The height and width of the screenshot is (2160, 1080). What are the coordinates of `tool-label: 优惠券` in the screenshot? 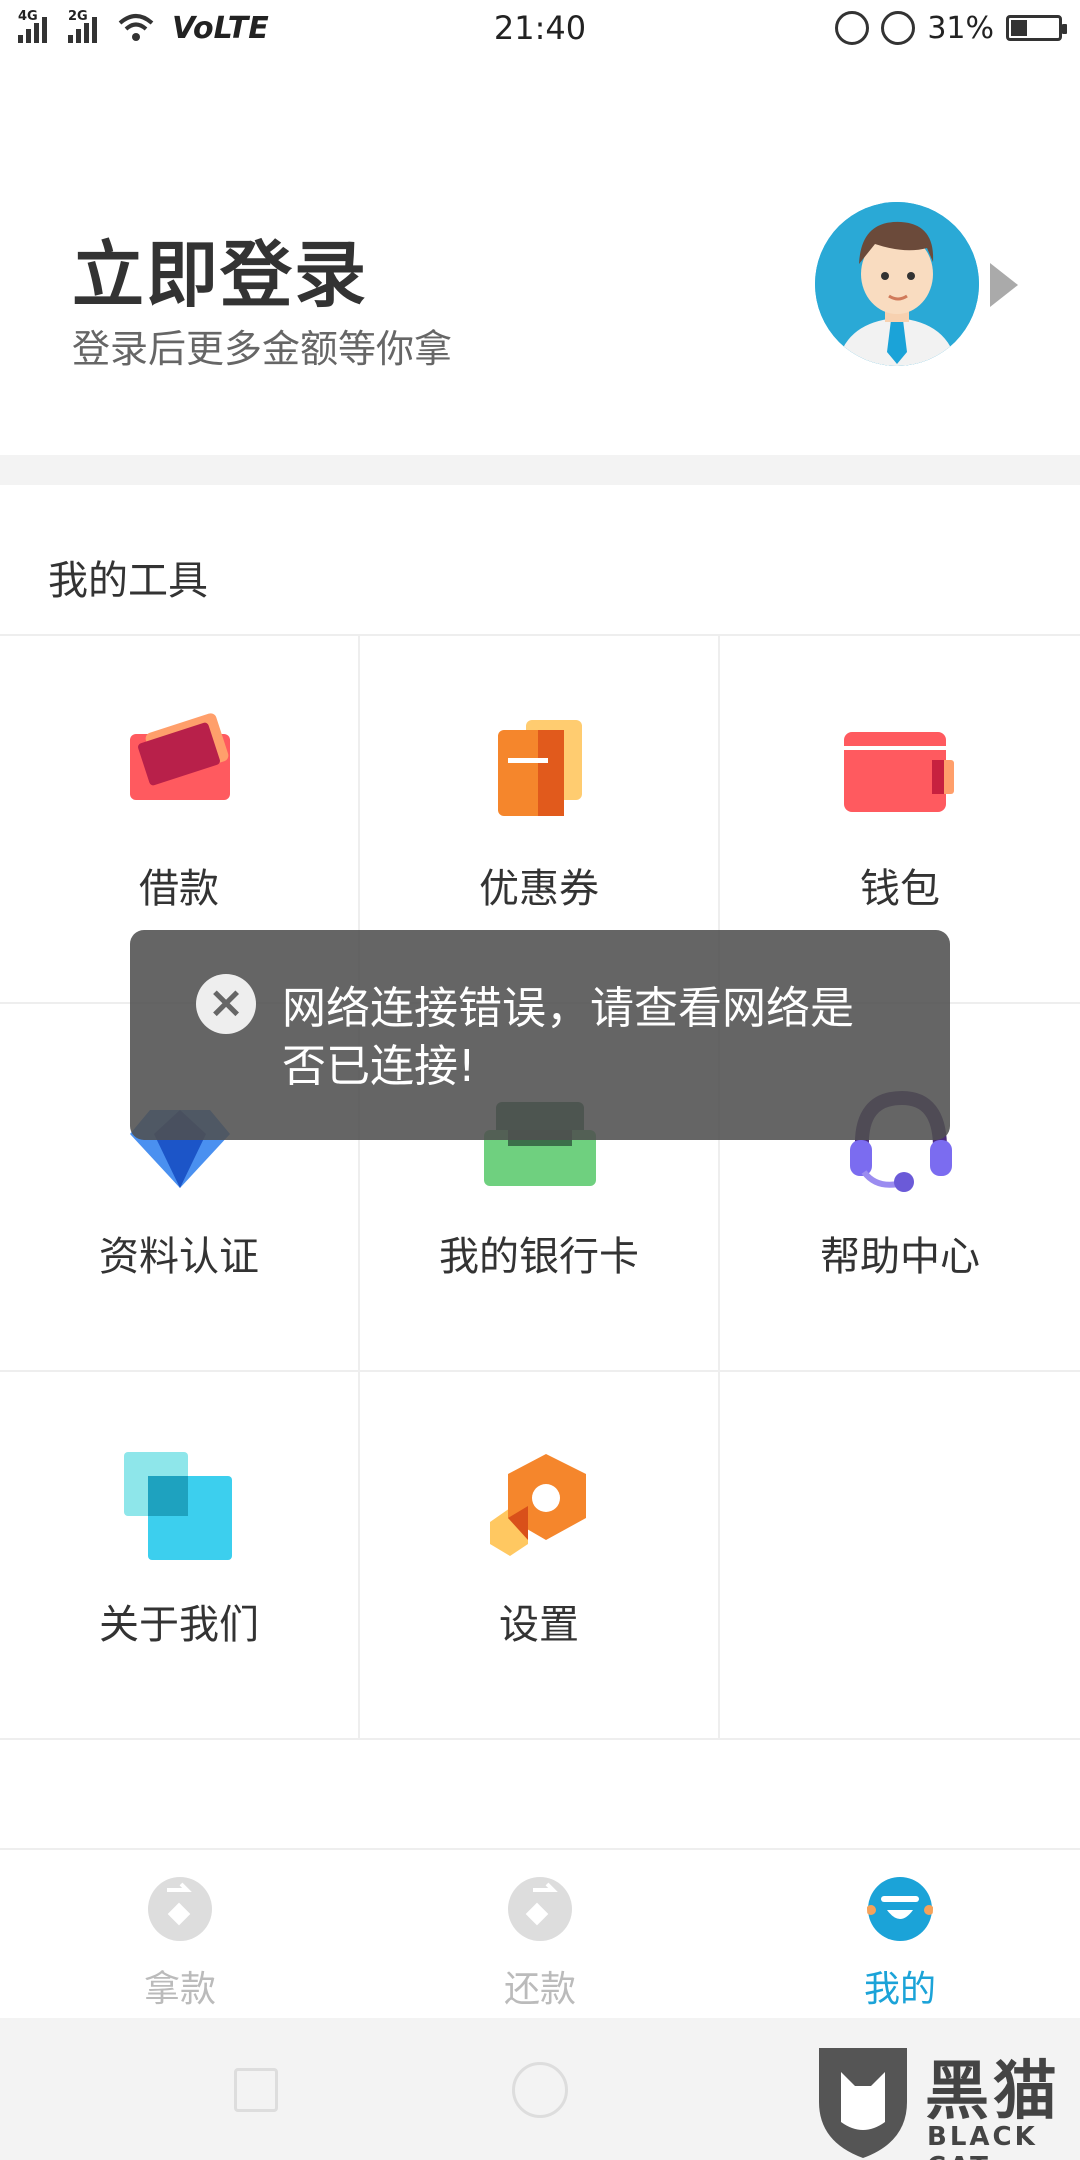 It's located at (539, 889).